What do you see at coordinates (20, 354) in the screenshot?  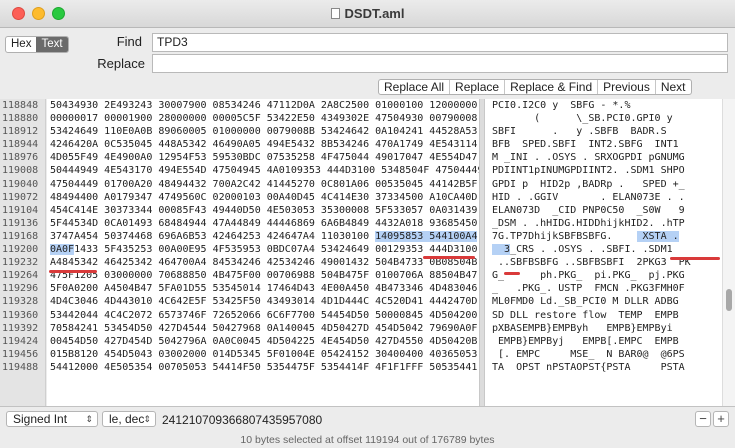 I see `offset-row: 119456` at bounding box center [20, 354].